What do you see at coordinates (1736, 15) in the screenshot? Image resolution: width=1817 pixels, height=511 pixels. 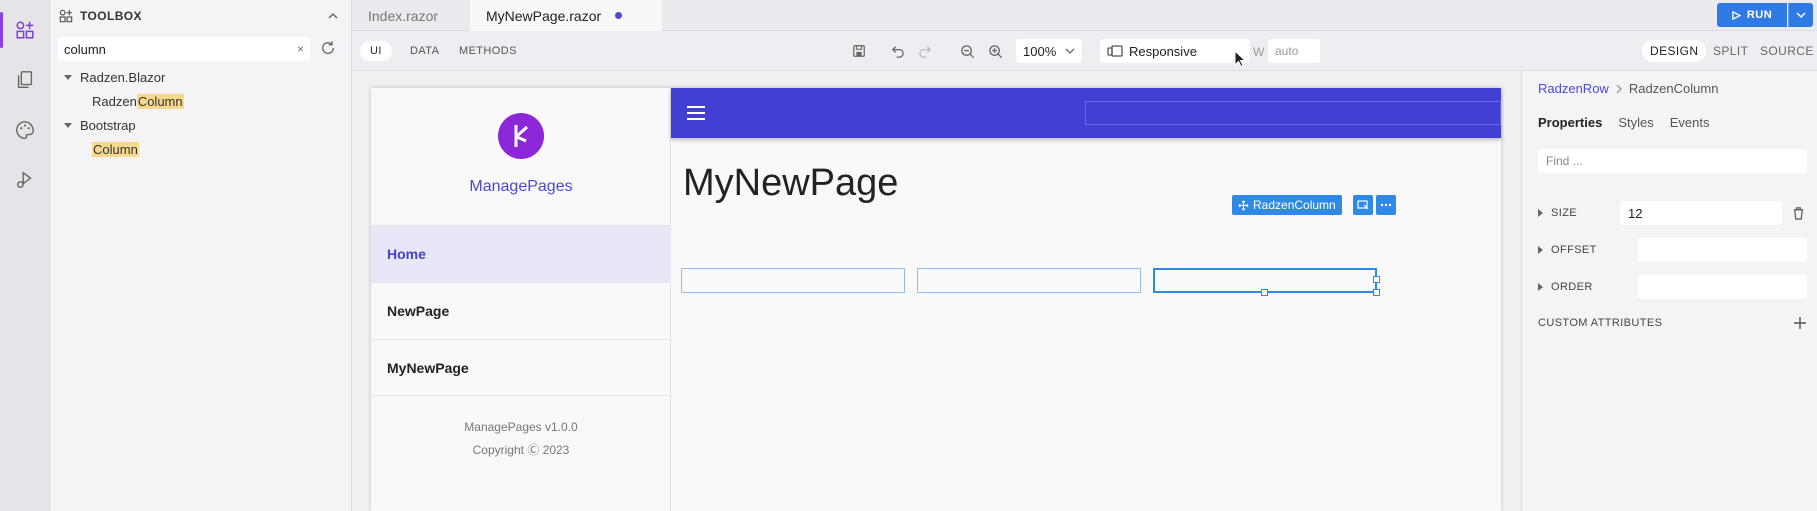 I see `play-icon` at bounding box center [1736, 15].